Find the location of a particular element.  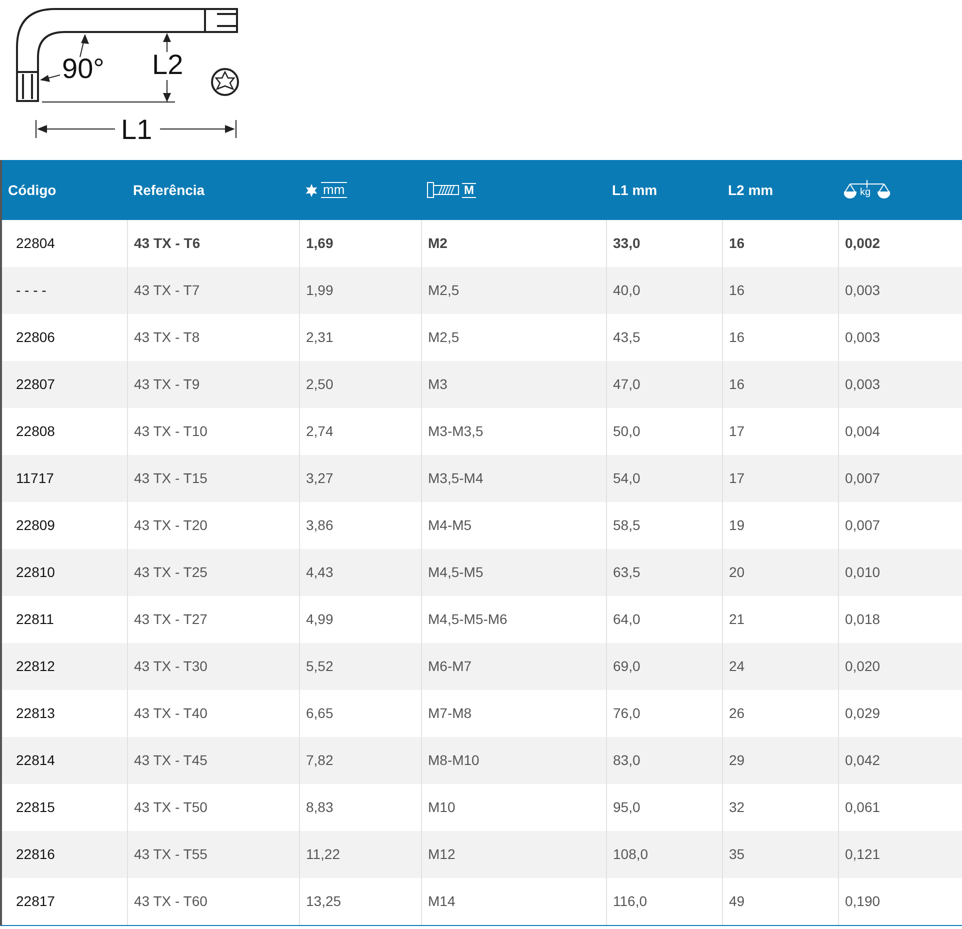

table-cell-text: 0,007 is located at coordinates (862, 478).